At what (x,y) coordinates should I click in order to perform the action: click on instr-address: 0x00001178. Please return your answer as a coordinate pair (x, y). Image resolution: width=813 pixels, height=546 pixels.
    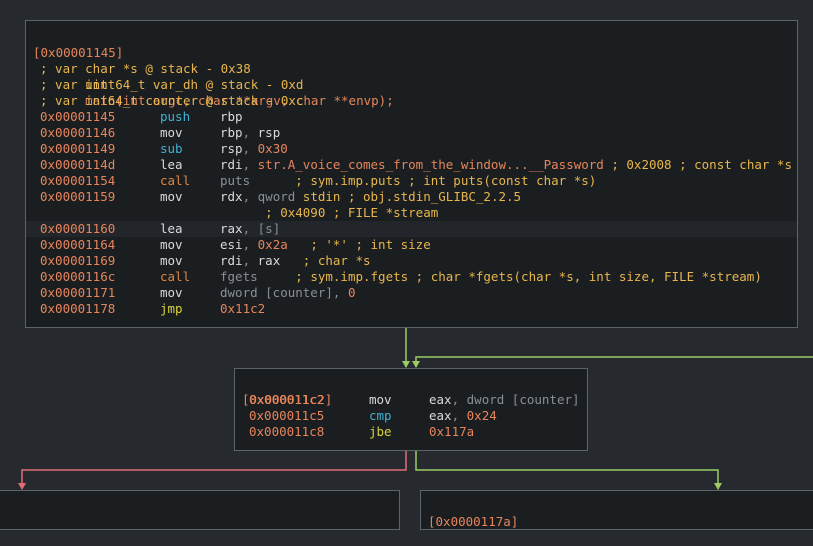
    Looking at the image, I should click on (77, 309).